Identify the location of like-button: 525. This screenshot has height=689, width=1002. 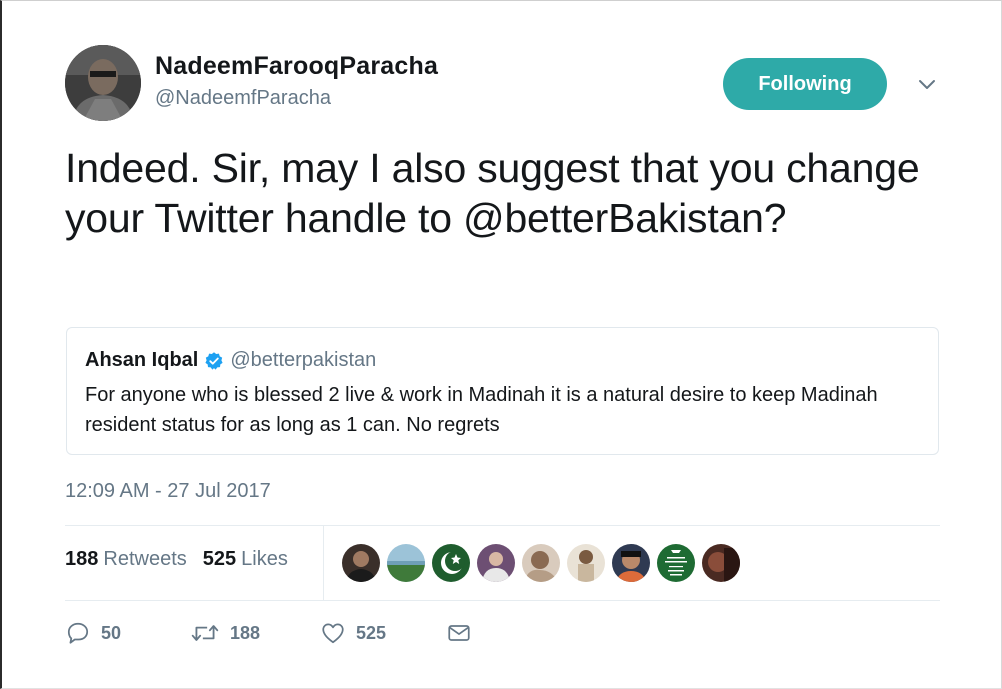
(383, 633).